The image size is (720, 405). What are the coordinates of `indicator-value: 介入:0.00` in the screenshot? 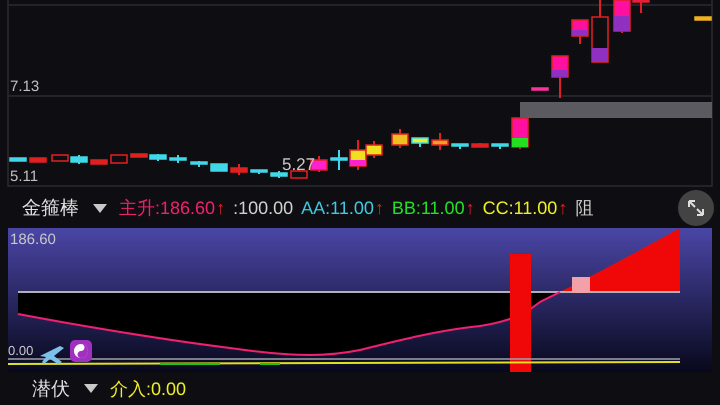 It's located at (148, 389).